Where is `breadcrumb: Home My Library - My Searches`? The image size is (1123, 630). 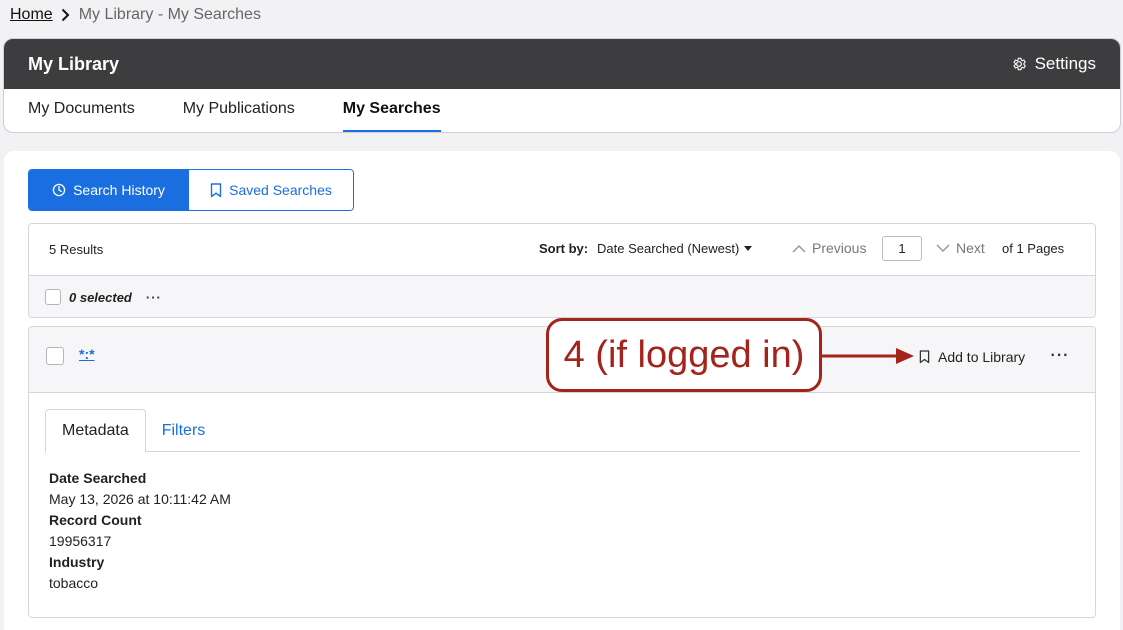 breadcrumb: Home My Library - My Searches is located at coordinates (135, 15).